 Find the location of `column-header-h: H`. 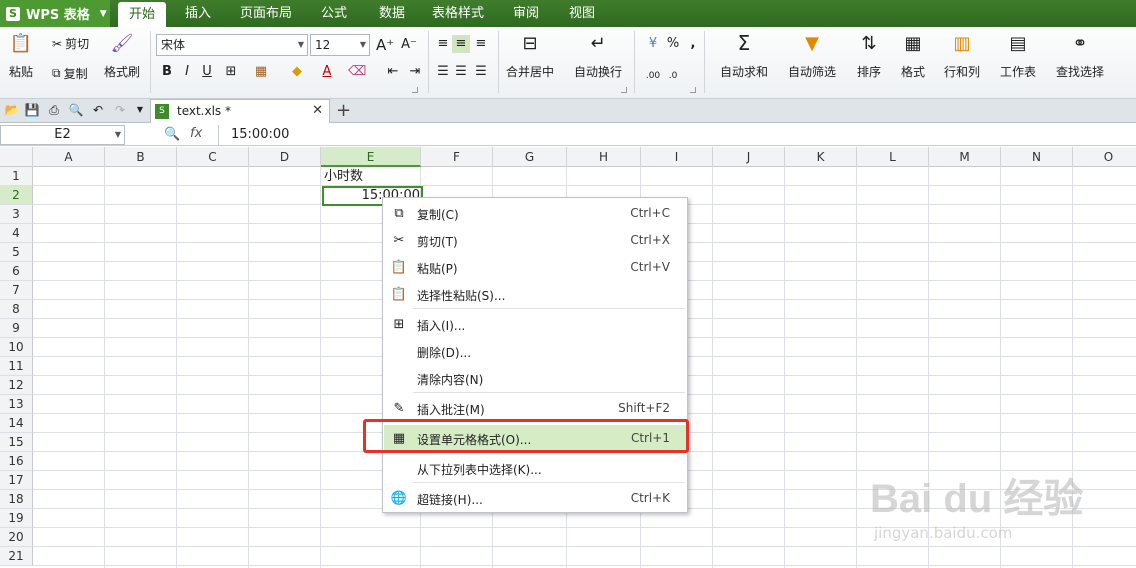

column-header-h: H is located at coordinates (604, 157).